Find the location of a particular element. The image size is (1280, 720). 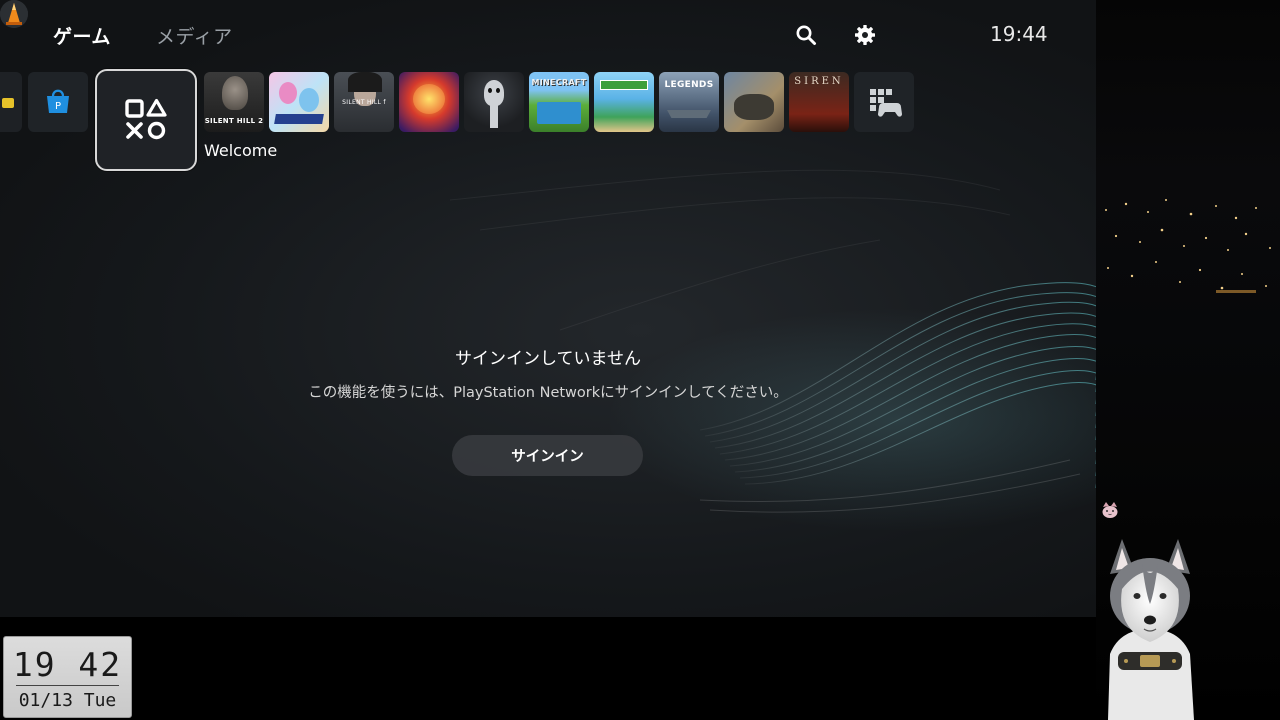

clock-widget: 19 42 01/13 Tue is located at coordinates (67, 677).